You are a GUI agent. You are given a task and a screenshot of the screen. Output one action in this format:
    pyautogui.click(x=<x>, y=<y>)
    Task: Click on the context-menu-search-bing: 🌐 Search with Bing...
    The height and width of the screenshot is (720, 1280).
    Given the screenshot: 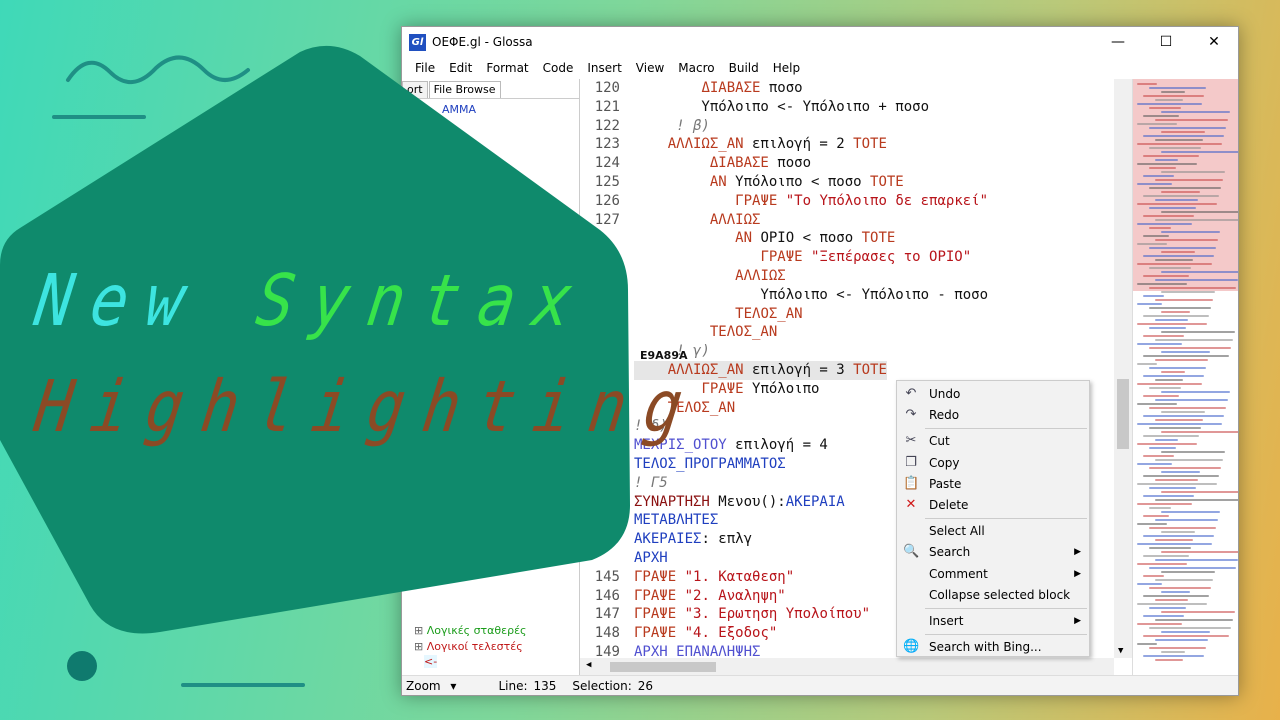 What is the action you would take?
    pyautogui.click(x=993, y=647)
    